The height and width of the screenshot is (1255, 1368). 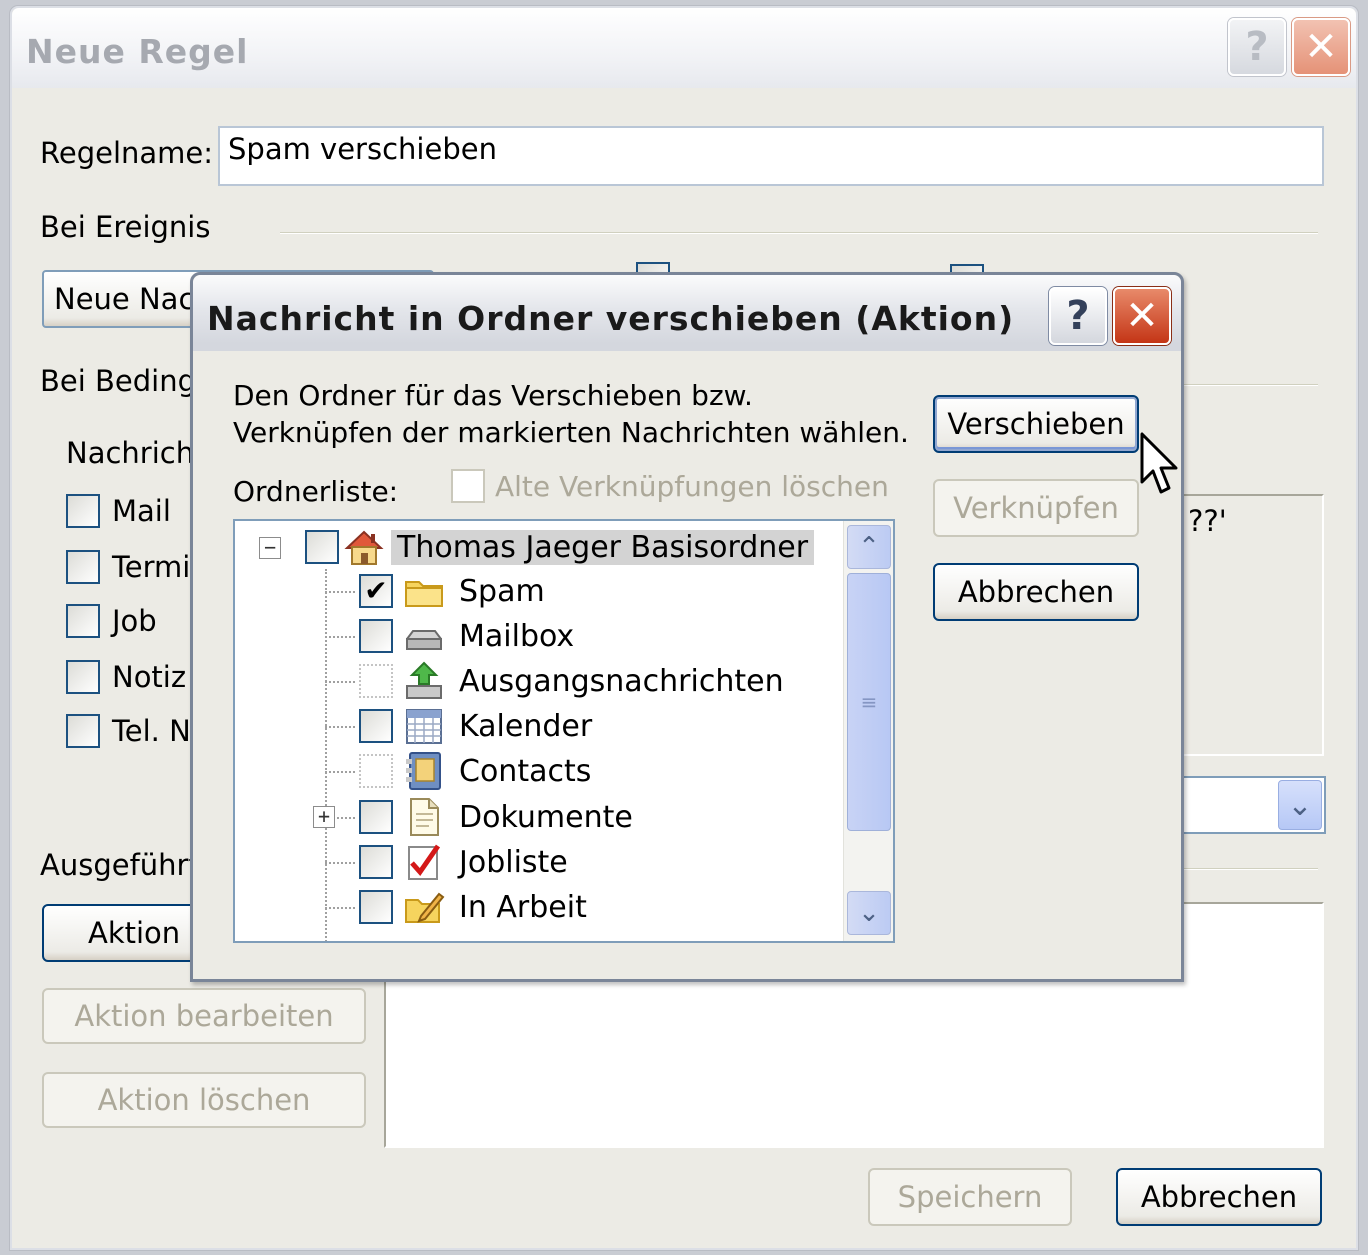 I want to click on outer-abbrechen-button: Abbrechen, so click(x=1219, y=1197).